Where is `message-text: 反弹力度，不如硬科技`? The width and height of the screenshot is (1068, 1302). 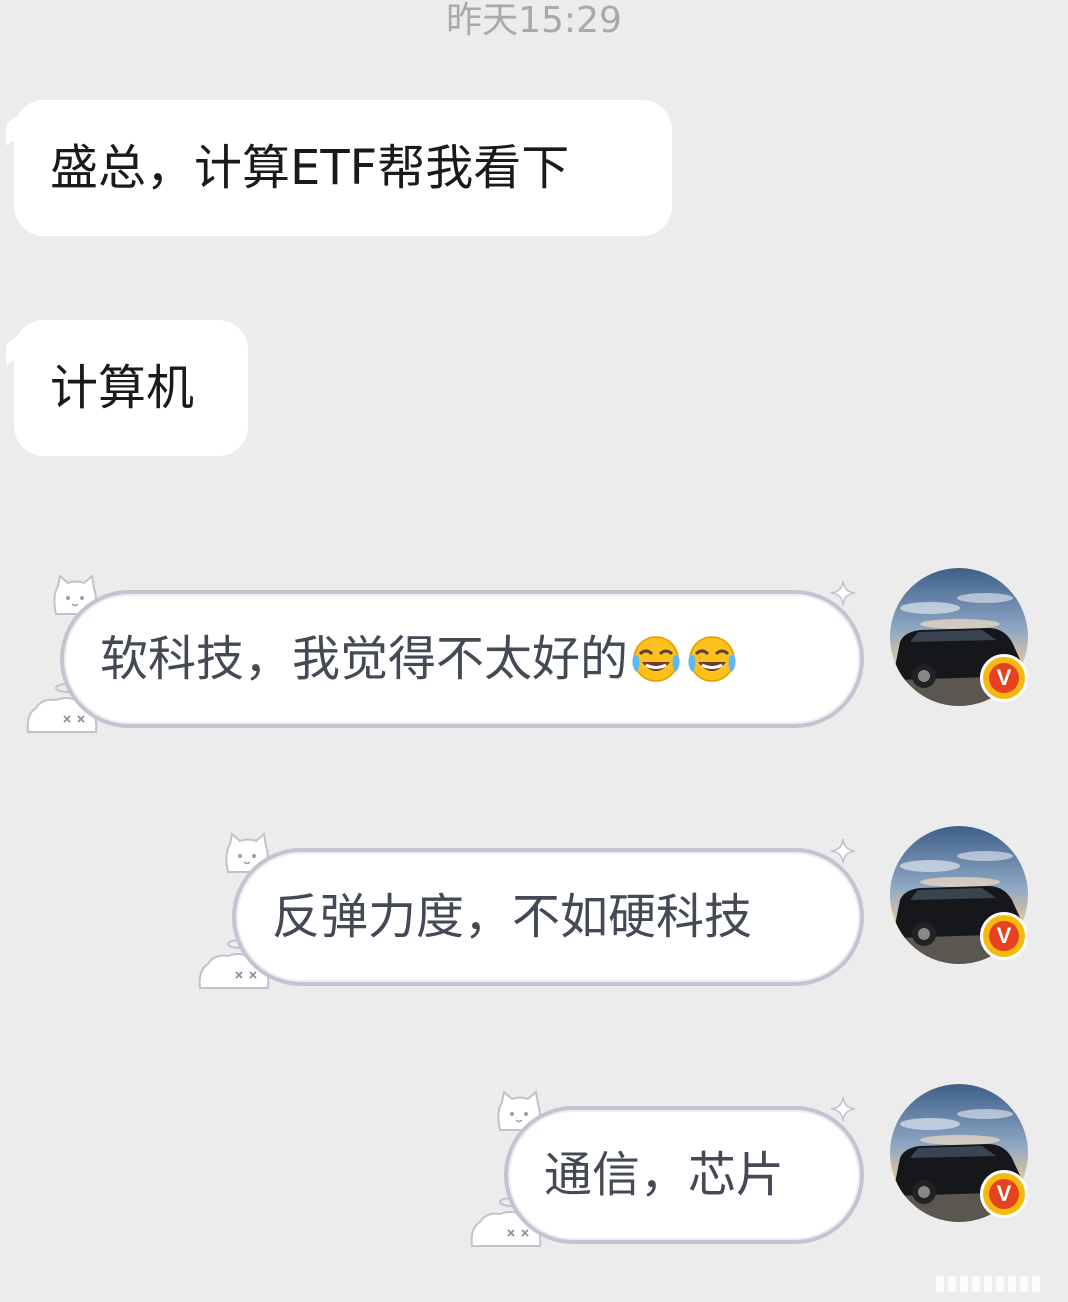 message-text: 反弹力度，不如硬科技 is located at coordinates (512, 917).